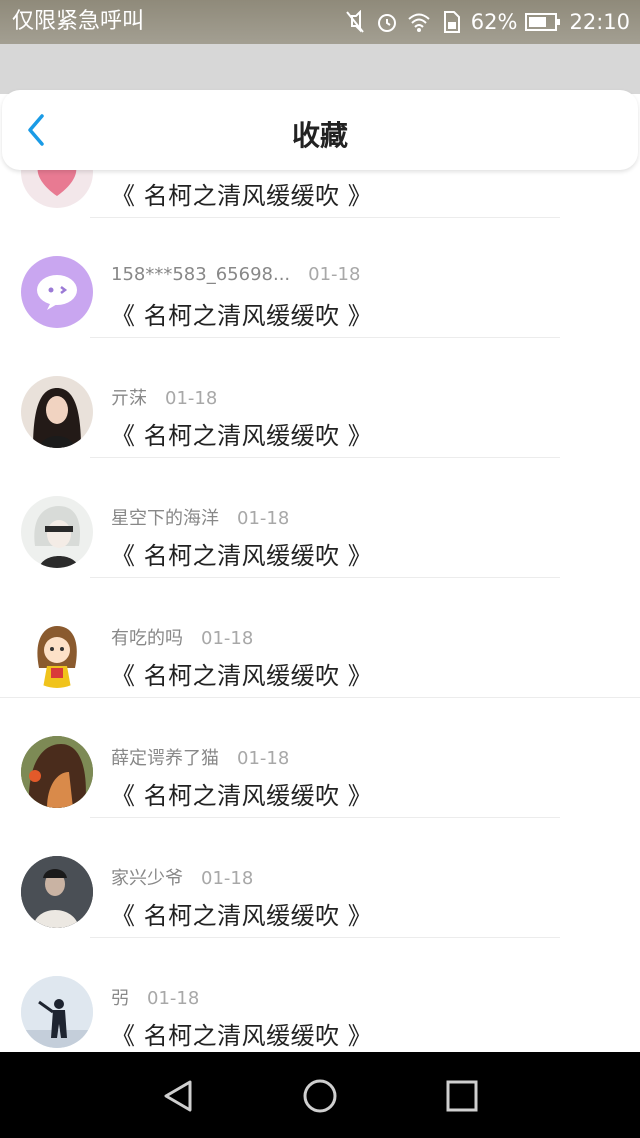 The width and height of the screenshot is (640, 1138). I want to click on silhouette-avatar, so click(57, 1012).